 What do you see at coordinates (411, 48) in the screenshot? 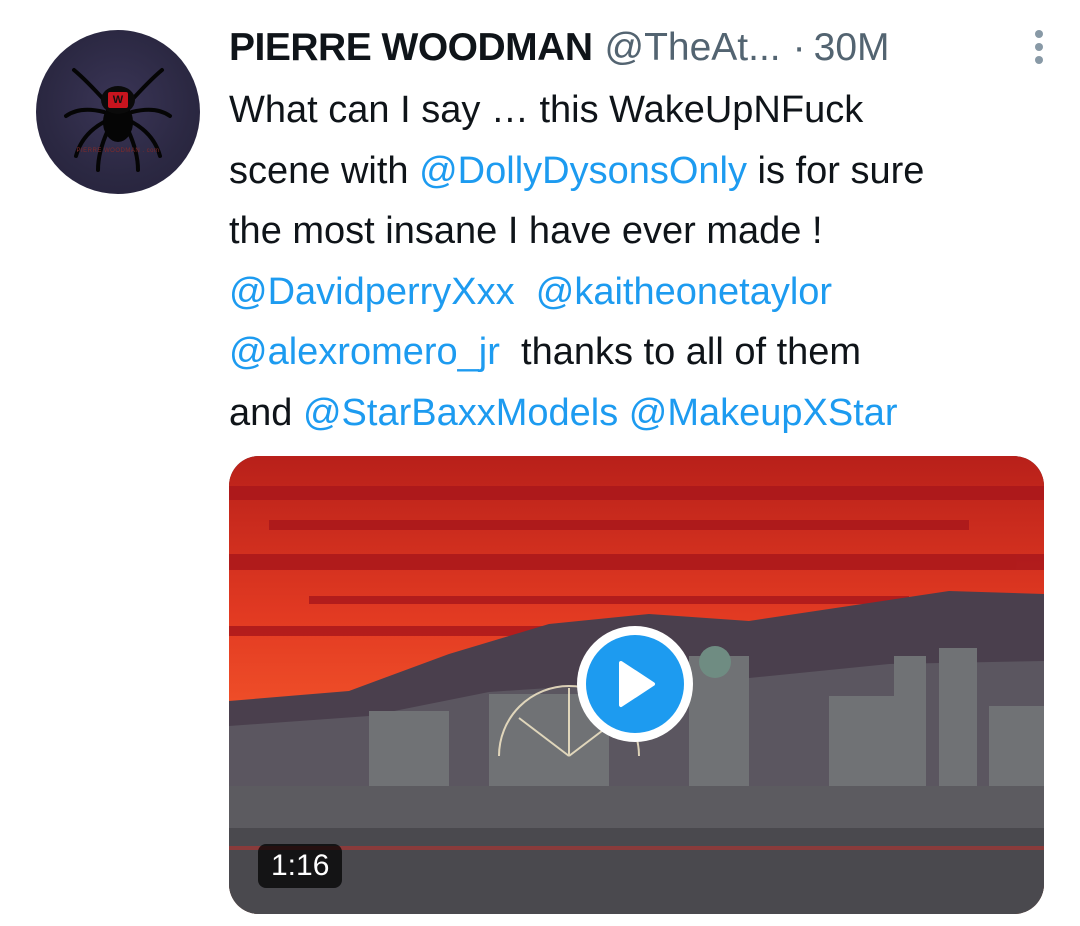
I see `author-name: PIERRE WOODMAN` at bounding box center [411, 48].